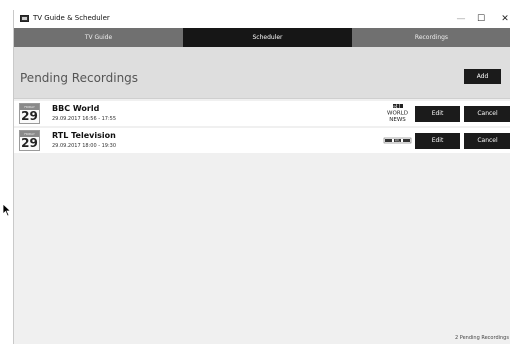  What do you see at coordinates (76, 108) in the screenshot?
I see `channel-name: BBC World` at bounding box center [76, 108].